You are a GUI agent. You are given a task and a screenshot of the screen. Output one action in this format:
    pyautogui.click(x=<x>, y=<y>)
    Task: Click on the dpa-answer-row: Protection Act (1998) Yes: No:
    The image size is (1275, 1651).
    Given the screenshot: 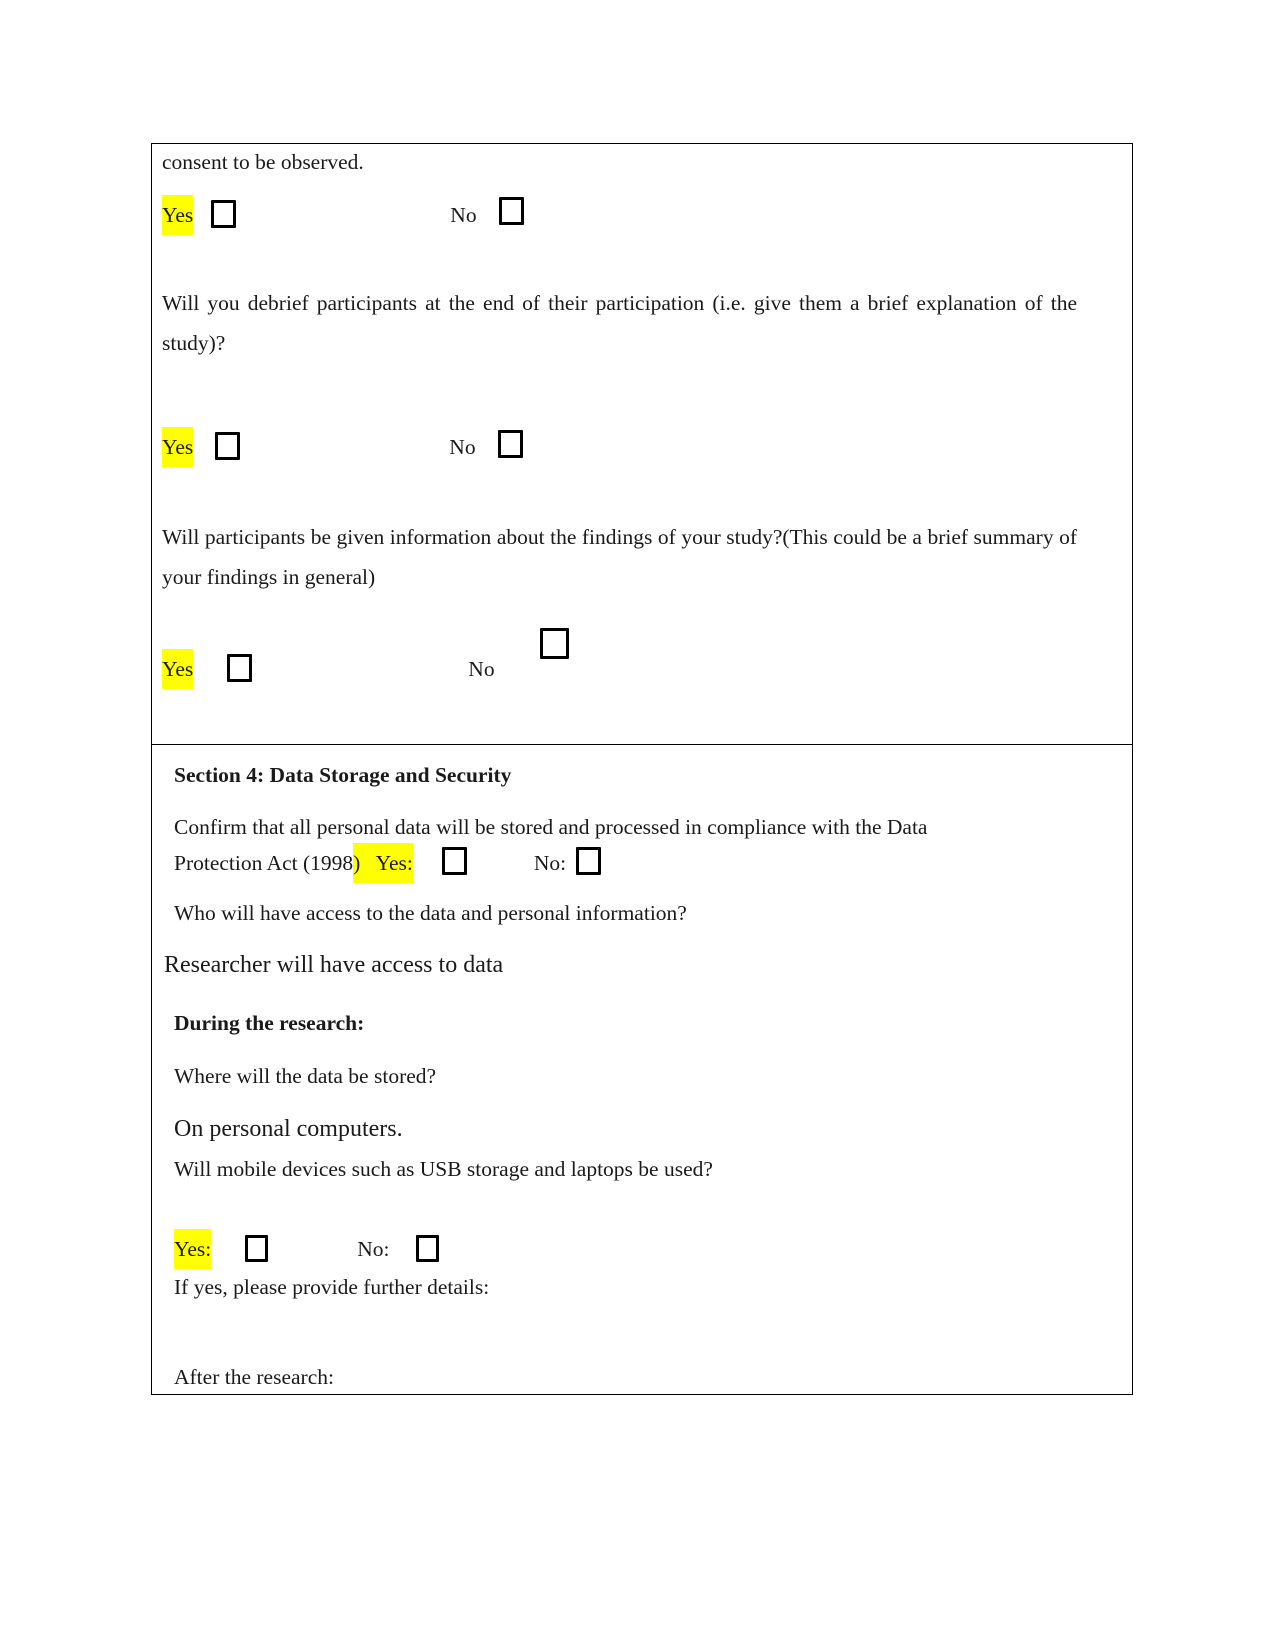 What is the action you would take?
    pyautogui.click(x=388, y=863)
    